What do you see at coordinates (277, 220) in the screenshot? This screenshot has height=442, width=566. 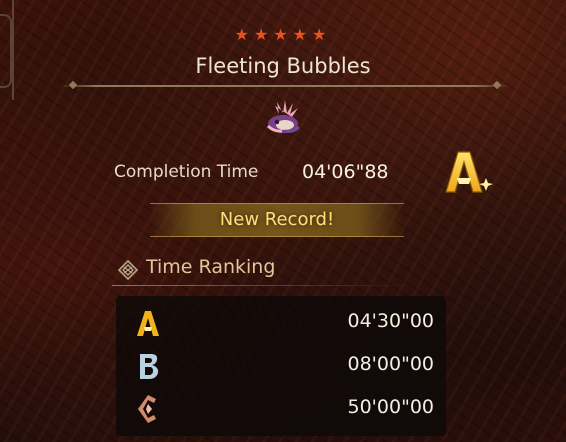 I see `new-record-banner: New Record!` at bounding box center [277, 220].